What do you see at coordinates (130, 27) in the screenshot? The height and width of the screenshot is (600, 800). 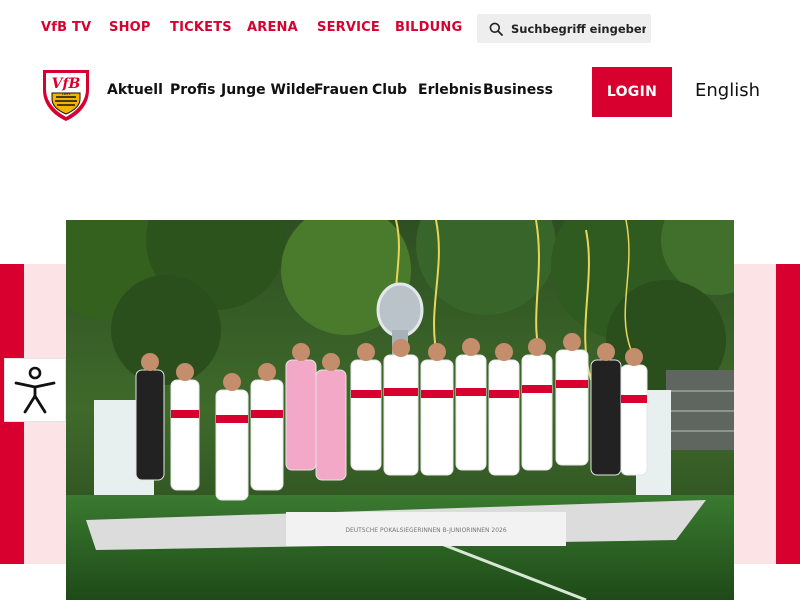 I see `nav-link-shop: SHOP` at bounding box center [130, 27].